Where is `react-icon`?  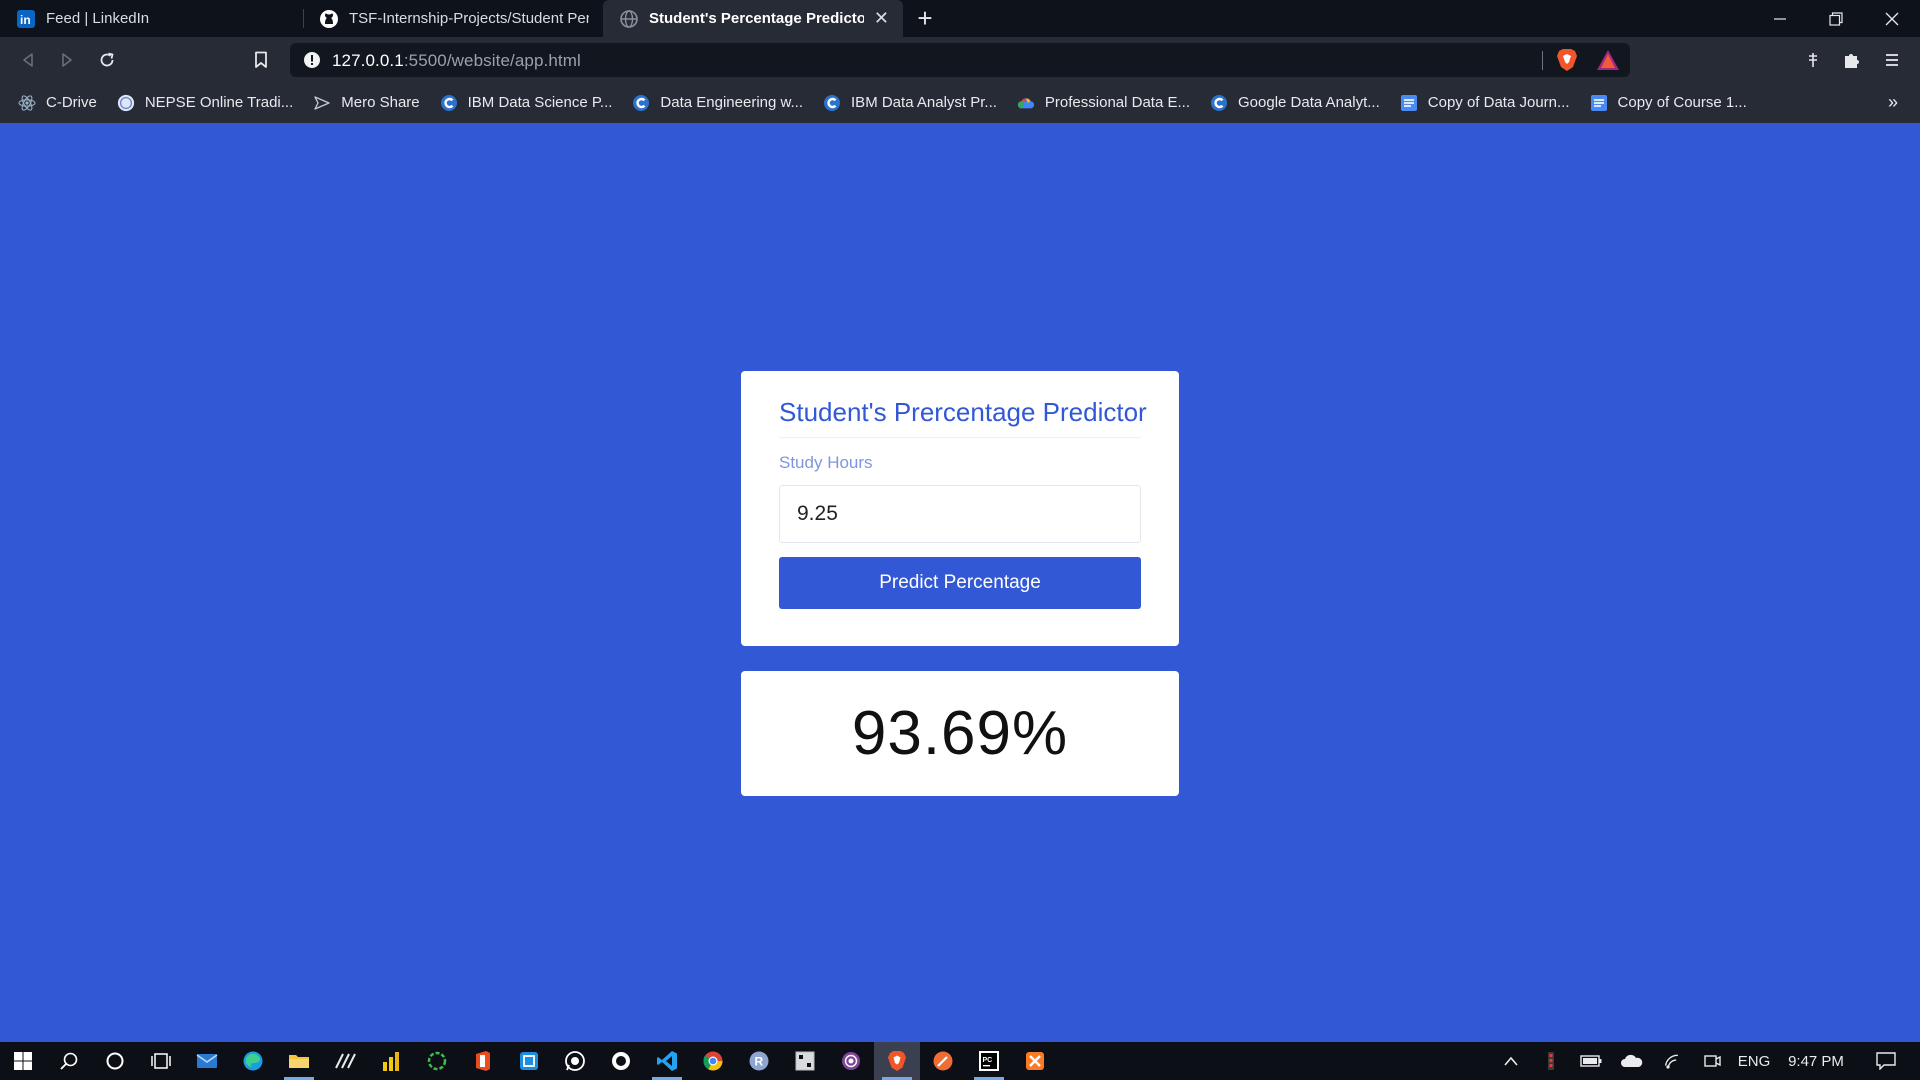 react-icon is located at coordinates (27, 103).